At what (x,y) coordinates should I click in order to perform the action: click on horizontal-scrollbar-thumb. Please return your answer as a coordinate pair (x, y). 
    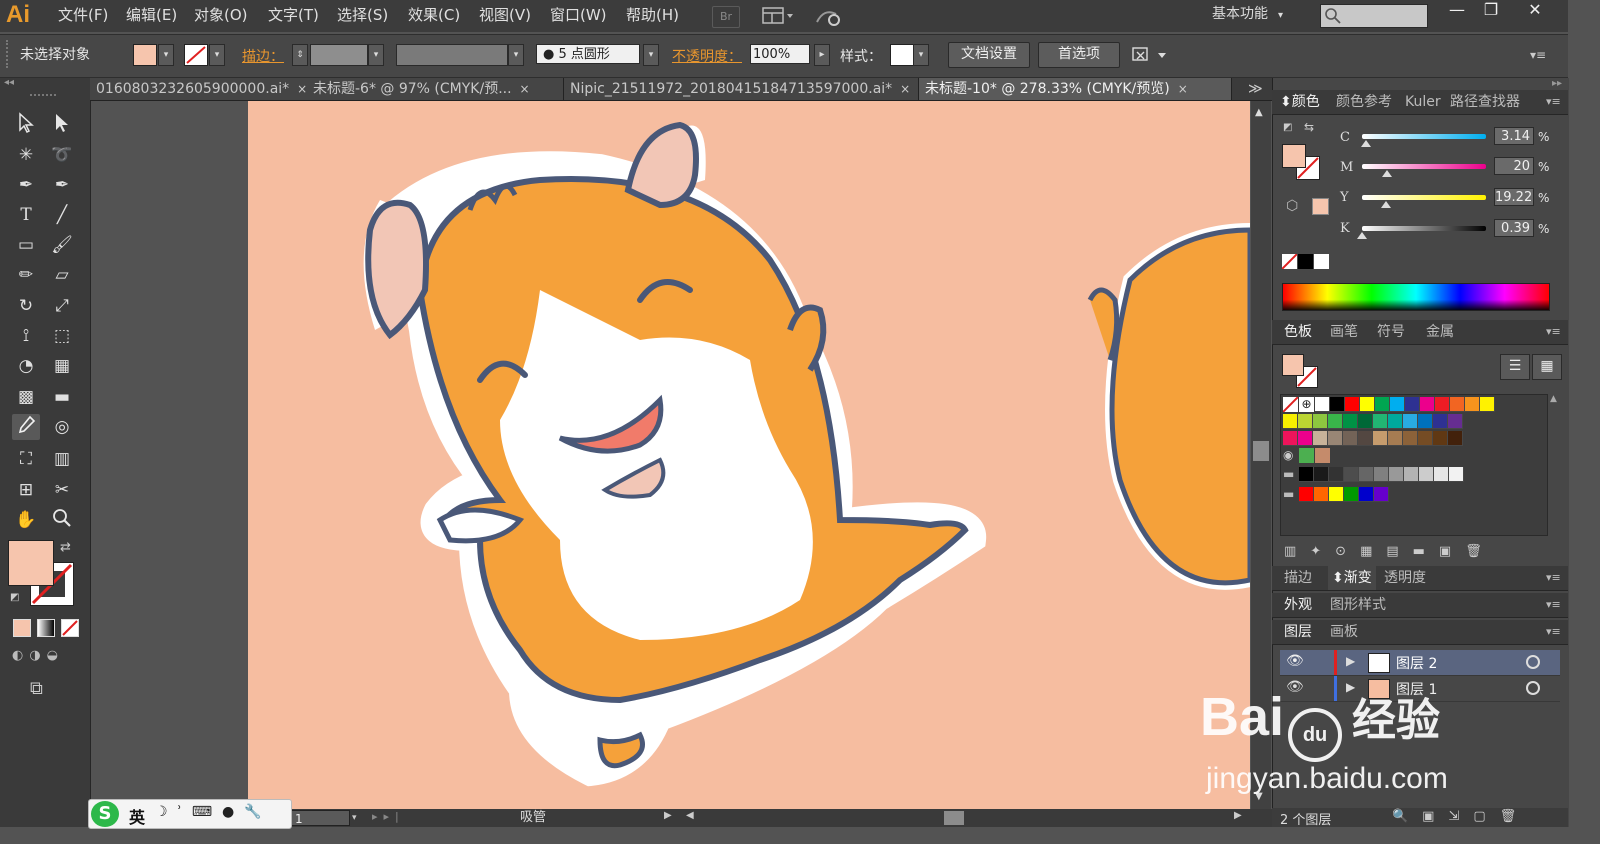
    Looking at the image, I should click on (954, 818).